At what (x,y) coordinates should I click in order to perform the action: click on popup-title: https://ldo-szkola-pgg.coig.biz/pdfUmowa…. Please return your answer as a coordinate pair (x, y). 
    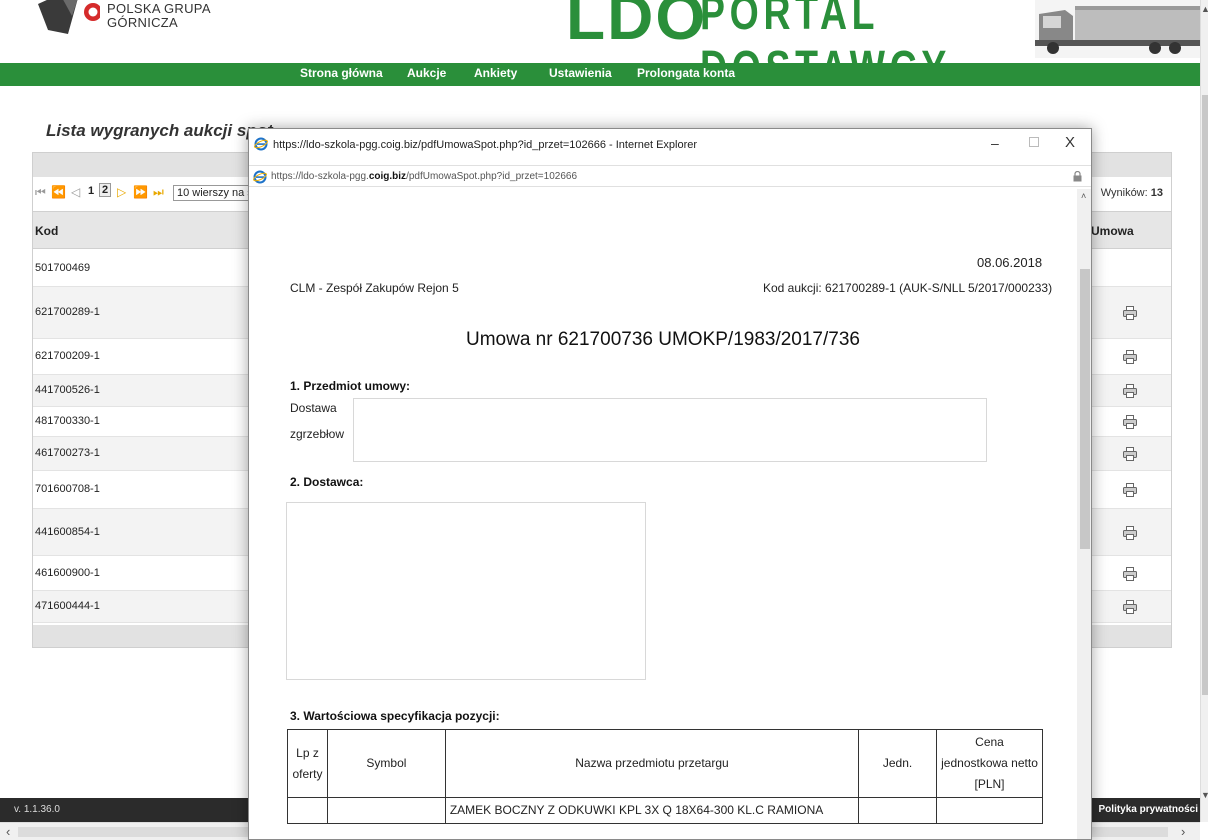
    Looking at the image, I should click on (485, 145).